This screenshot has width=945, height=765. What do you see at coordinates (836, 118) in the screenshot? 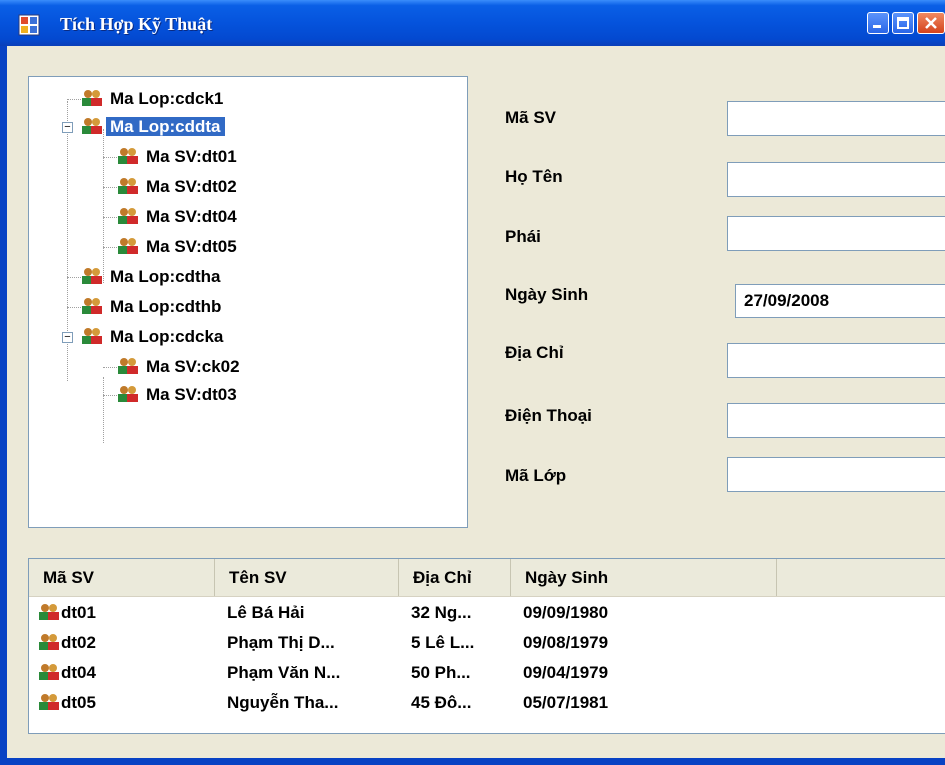
I see `ma-sv-input` at bounding box center [836, 118].